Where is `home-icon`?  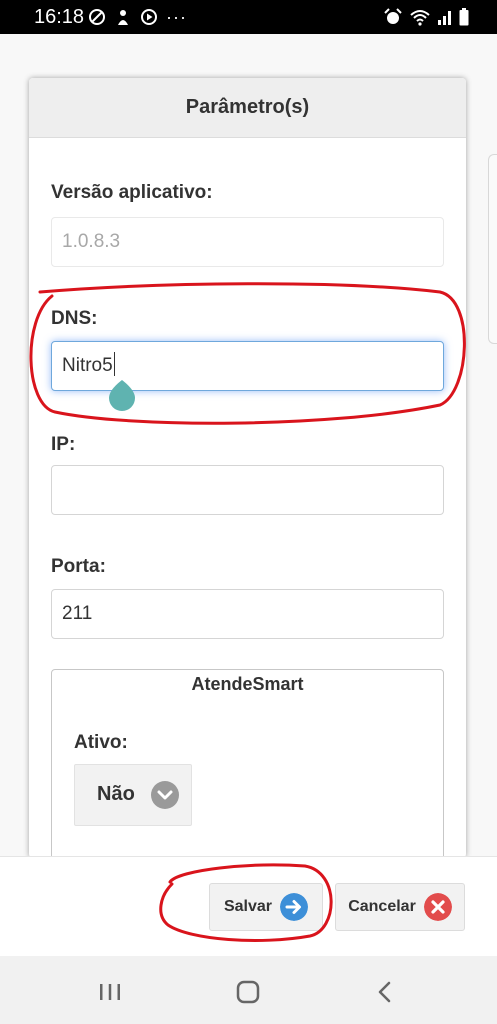 home-icon is located at coordinates (248, 992).